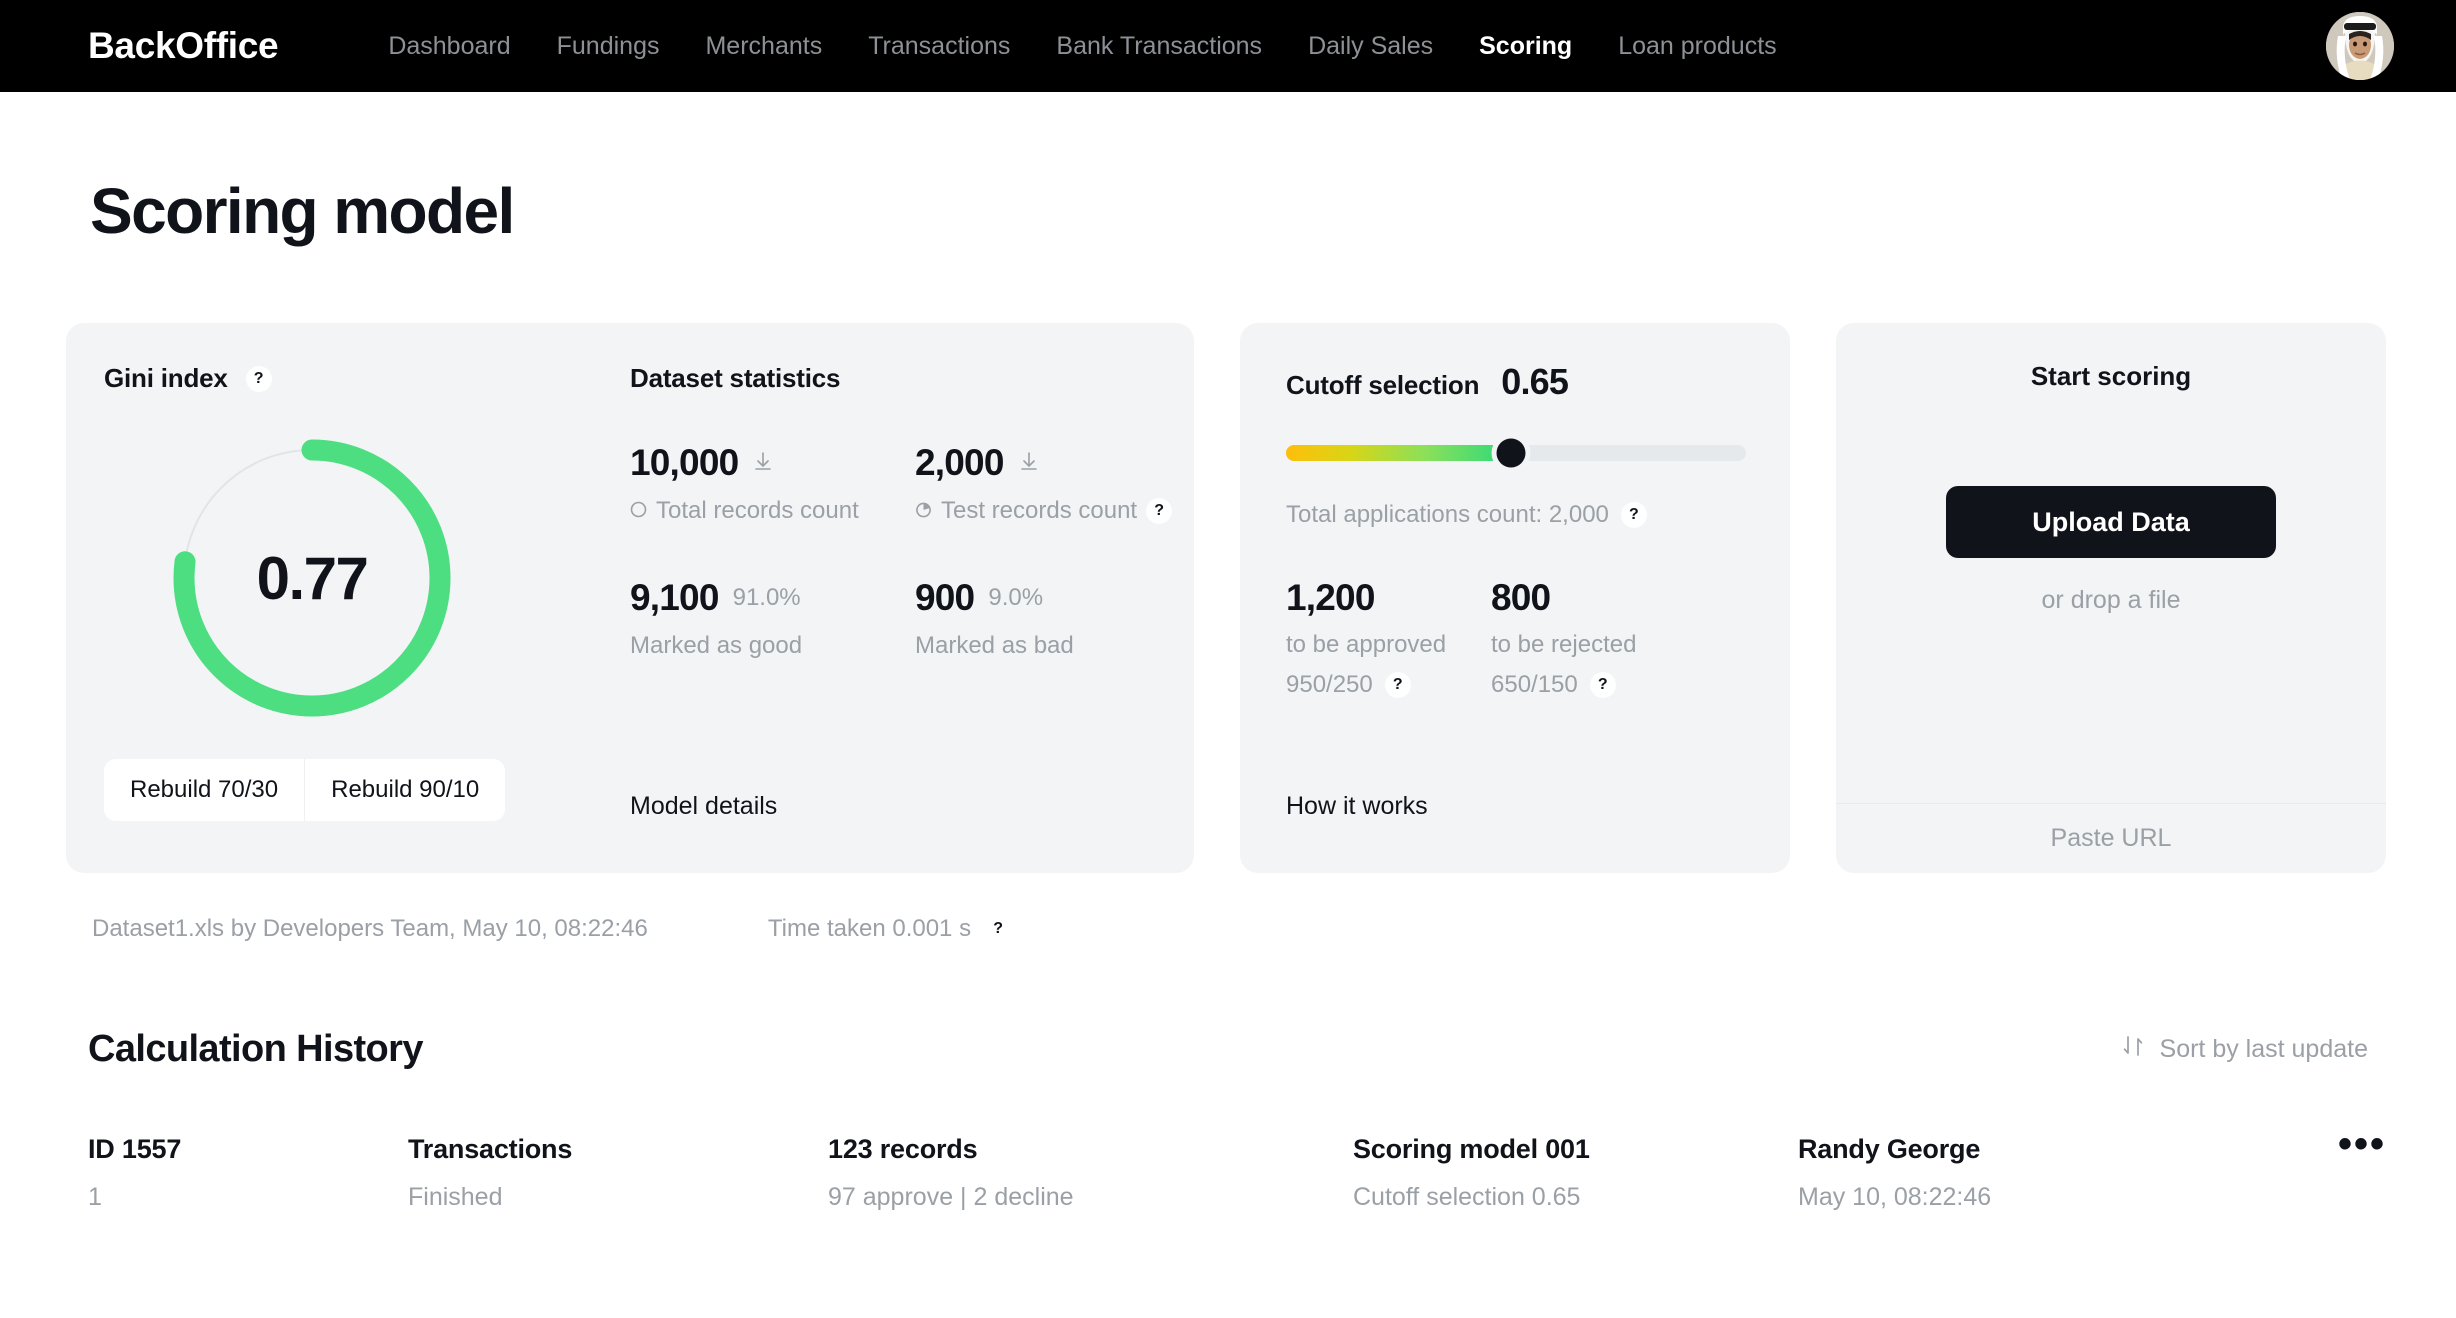 This screenshot has height=1318, width=2456. What do you see at coordinates (1447, 514) in the screenshot?
I see `total-applications-text: Total applications count: 2,000` at bounding box center [1447, 514].